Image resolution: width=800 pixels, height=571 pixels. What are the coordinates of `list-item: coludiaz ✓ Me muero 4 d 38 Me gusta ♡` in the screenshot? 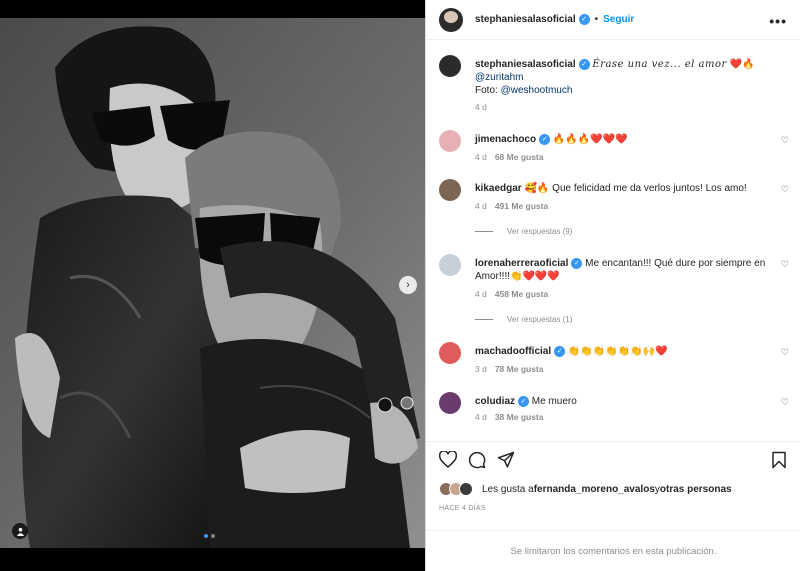 It's located at (614, 412).